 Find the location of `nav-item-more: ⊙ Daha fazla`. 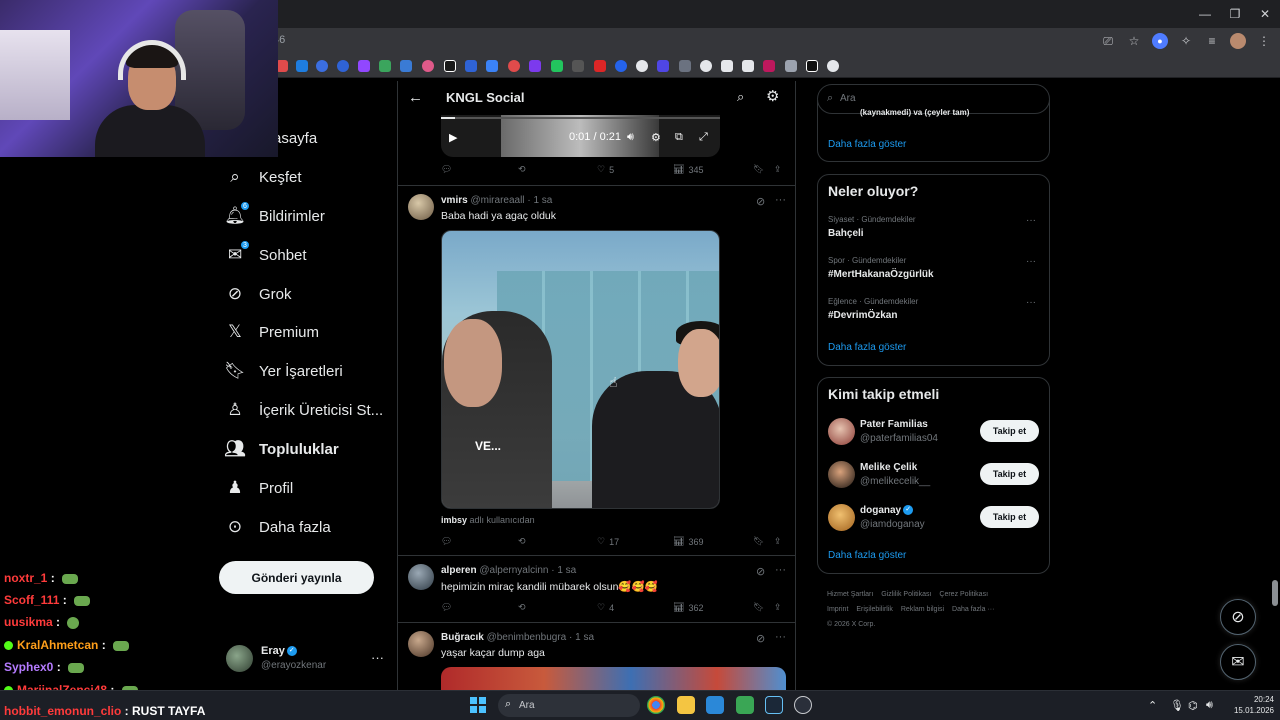

nav-item-more: ⊙ Daha fazla is located at coordinates (278, 527).